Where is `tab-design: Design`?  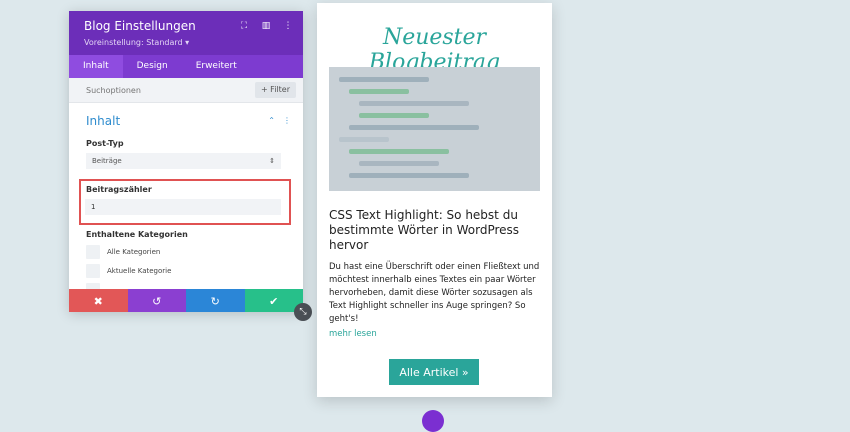
tab-design: Design is located at coordinates (152, 66).